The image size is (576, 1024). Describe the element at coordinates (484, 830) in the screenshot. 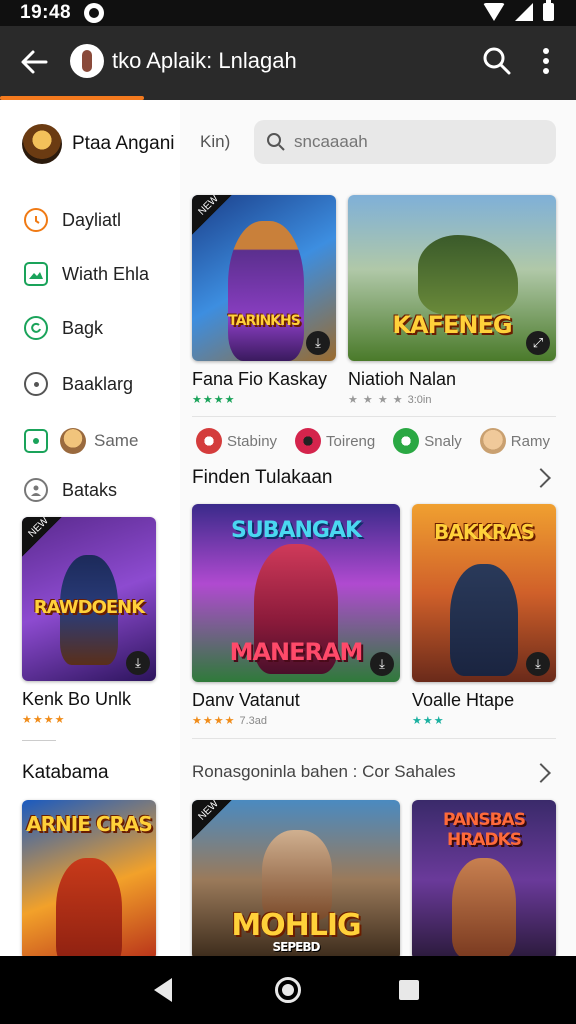

I see `game-art-title: PANSBAS HRADKS` at that location.